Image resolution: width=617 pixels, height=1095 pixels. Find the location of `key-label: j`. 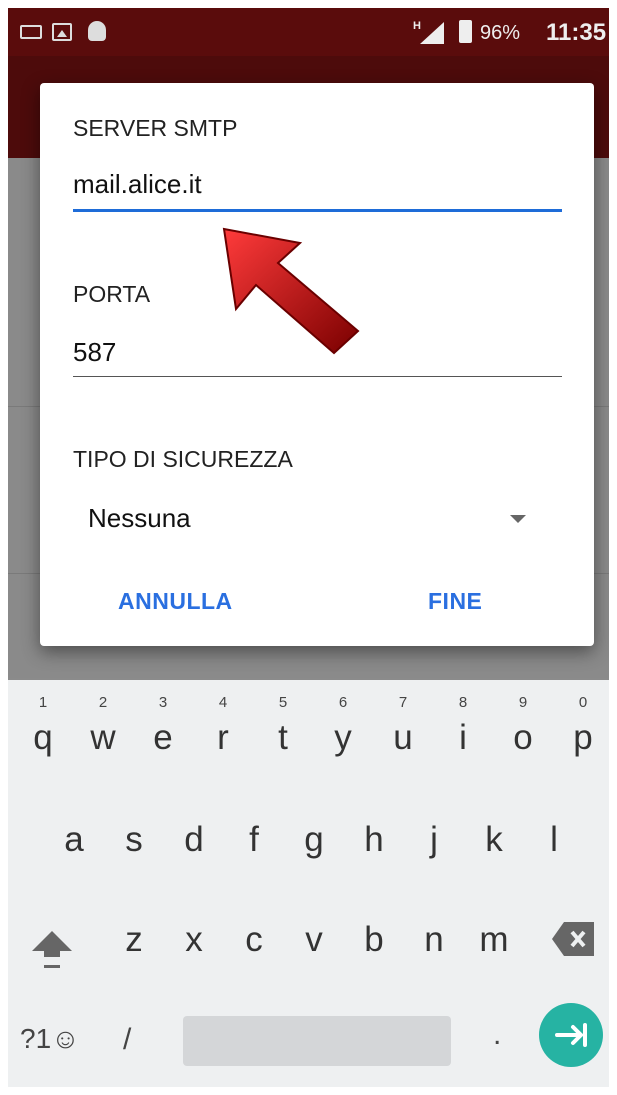

key-label: j is located at coordinates (434, 839).